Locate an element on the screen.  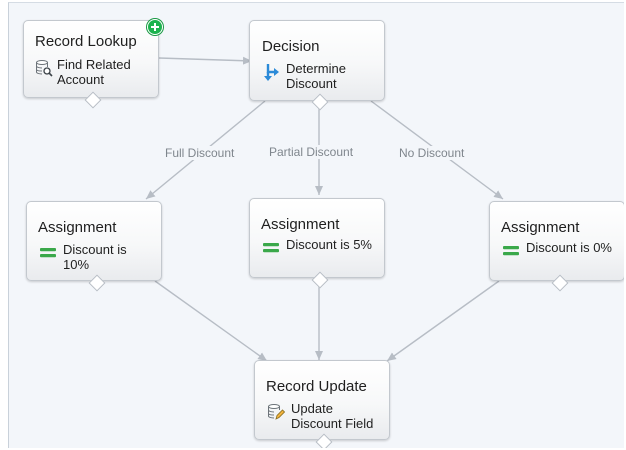
node-type-label: Record Update is located at coordinates (316, 386).